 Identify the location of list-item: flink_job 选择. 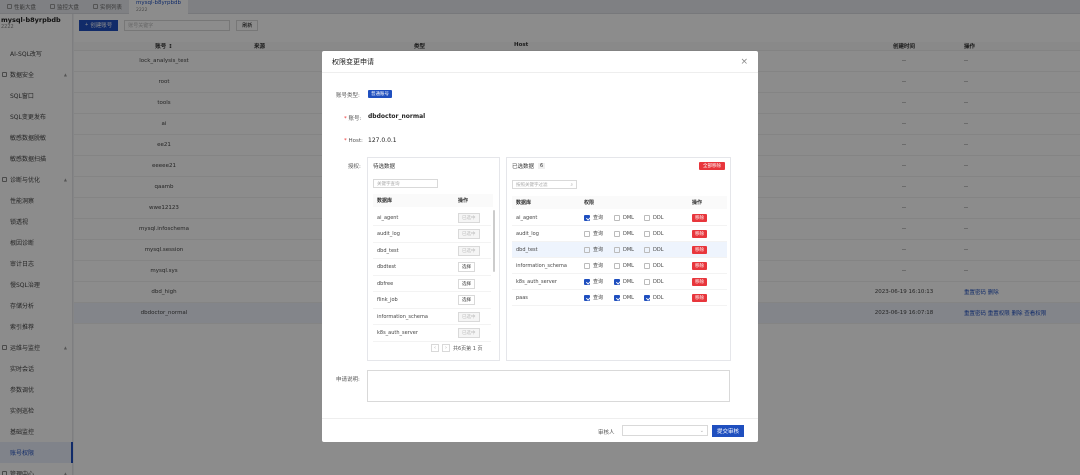
(432, 301).